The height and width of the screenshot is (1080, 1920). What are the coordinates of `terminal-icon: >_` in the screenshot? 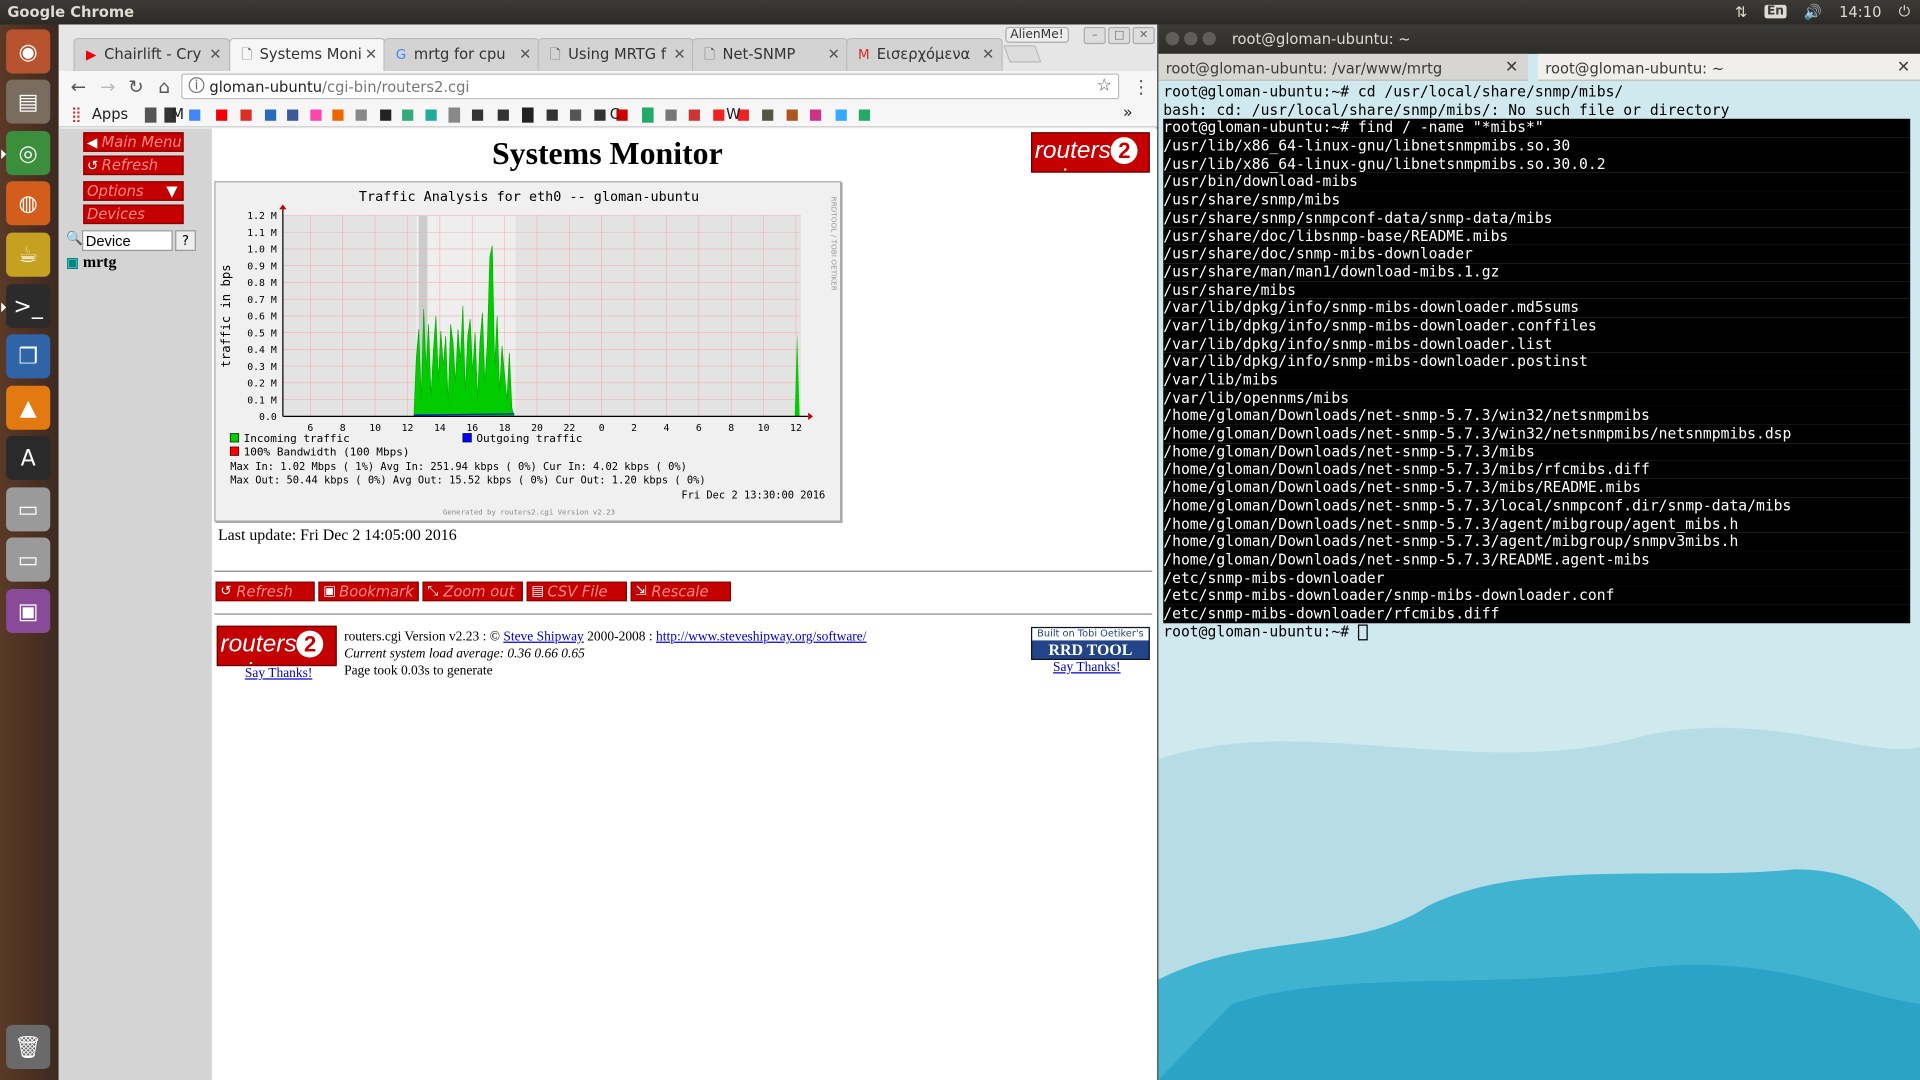 It's located at (26, 306).